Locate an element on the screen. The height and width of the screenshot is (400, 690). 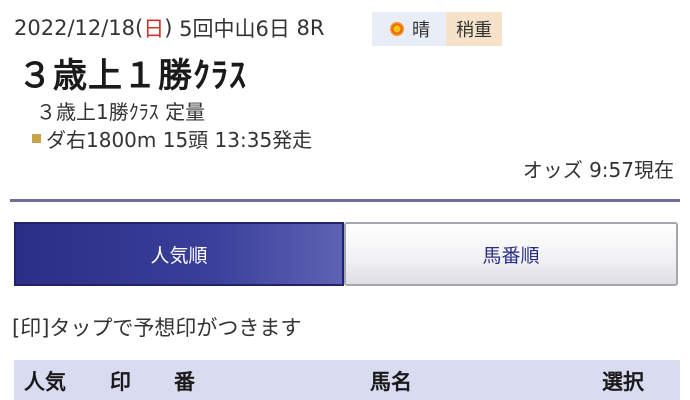
race-day-of-week: 日 is located at coordinates (154, 29).